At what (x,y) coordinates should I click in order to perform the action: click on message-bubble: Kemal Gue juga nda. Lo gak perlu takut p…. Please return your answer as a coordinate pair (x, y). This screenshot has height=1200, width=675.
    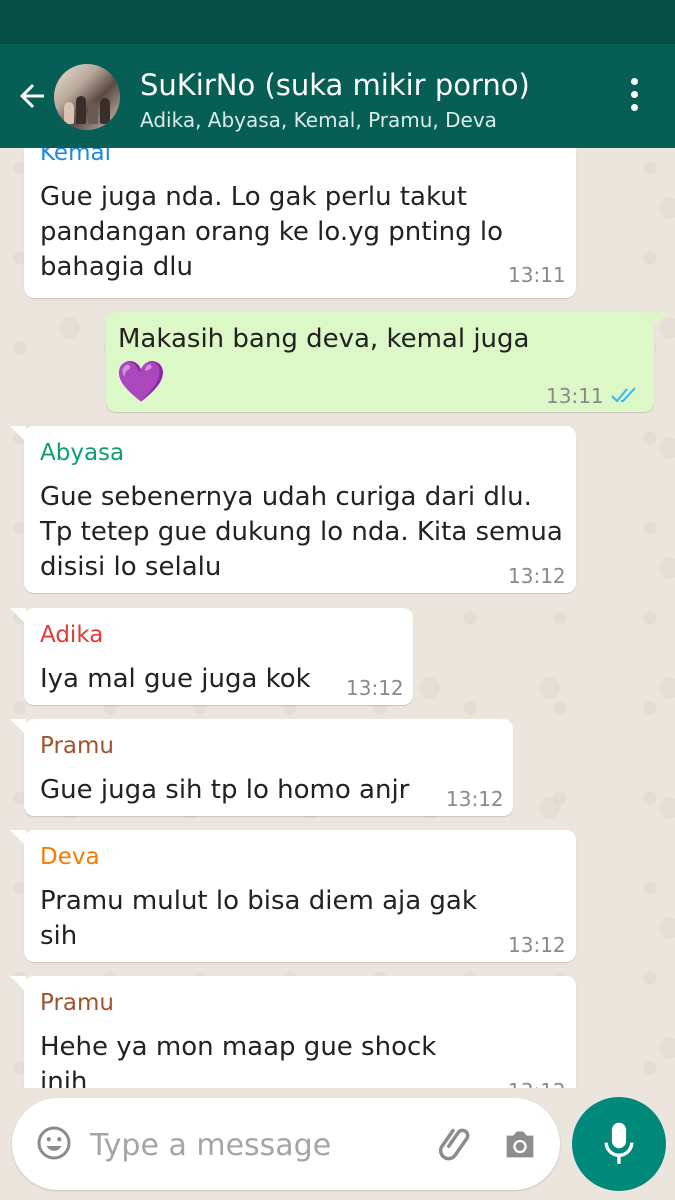
    Looking at the image, I should click on (300, 223).